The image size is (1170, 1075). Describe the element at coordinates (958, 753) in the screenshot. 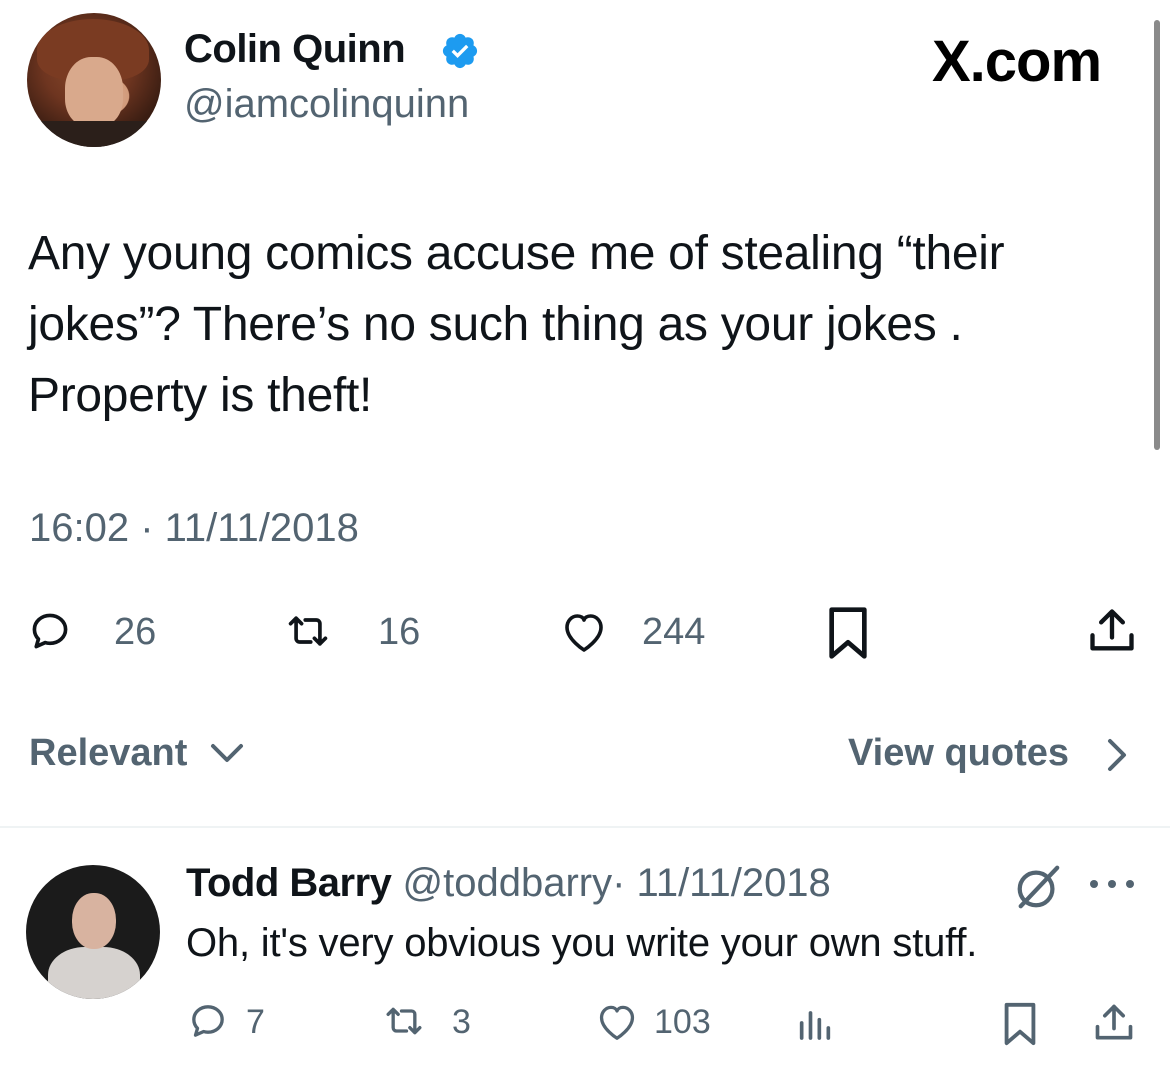

I see `view-quotes-link: View quotes` at that location.